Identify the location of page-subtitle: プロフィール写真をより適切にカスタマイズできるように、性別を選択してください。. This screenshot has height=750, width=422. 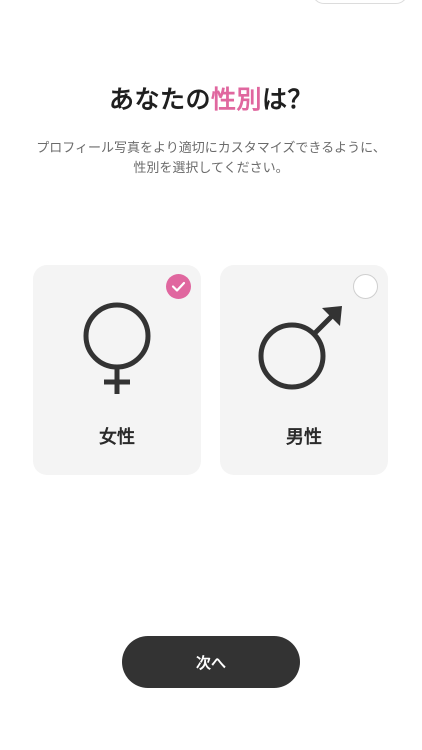
(211, 158).